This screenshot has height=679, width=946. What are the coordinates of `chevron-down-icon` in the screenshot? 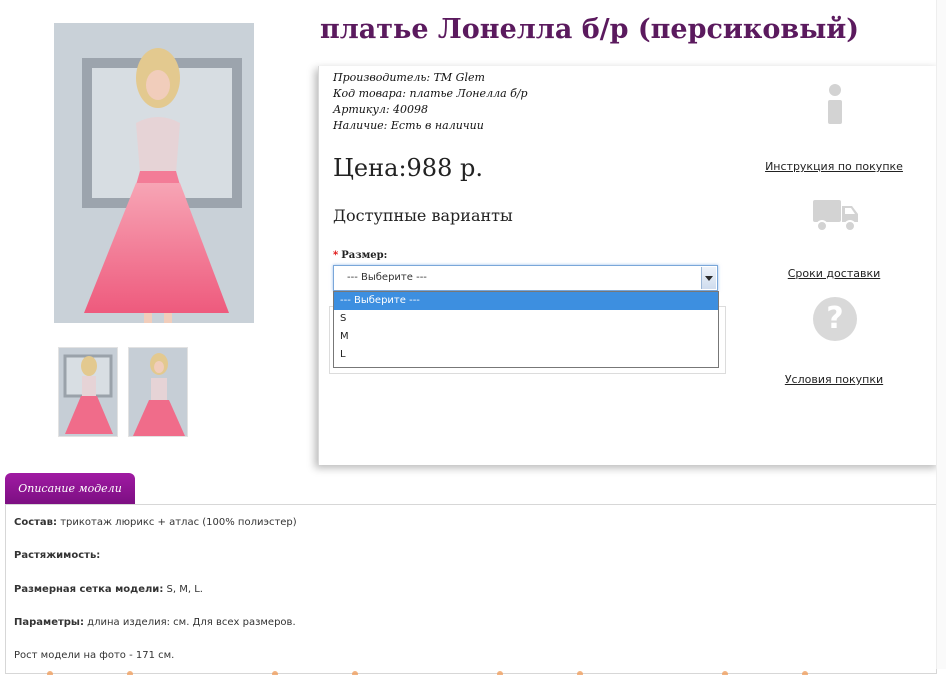 It's located at (708, 278).